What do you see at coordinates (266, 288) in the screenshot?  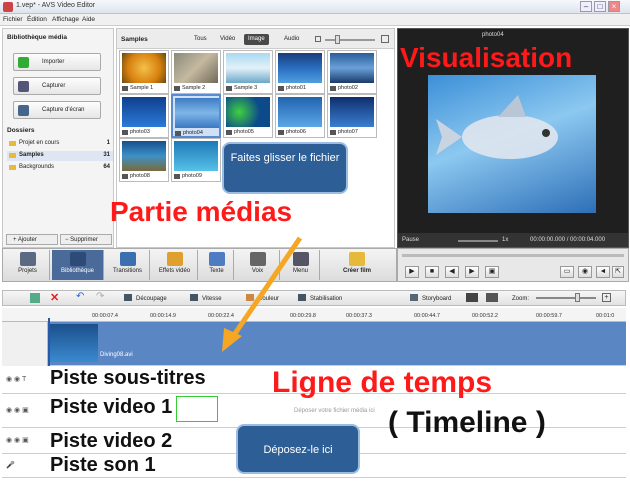 I see `drag-arrow-line` at bounding box center [266, 288].